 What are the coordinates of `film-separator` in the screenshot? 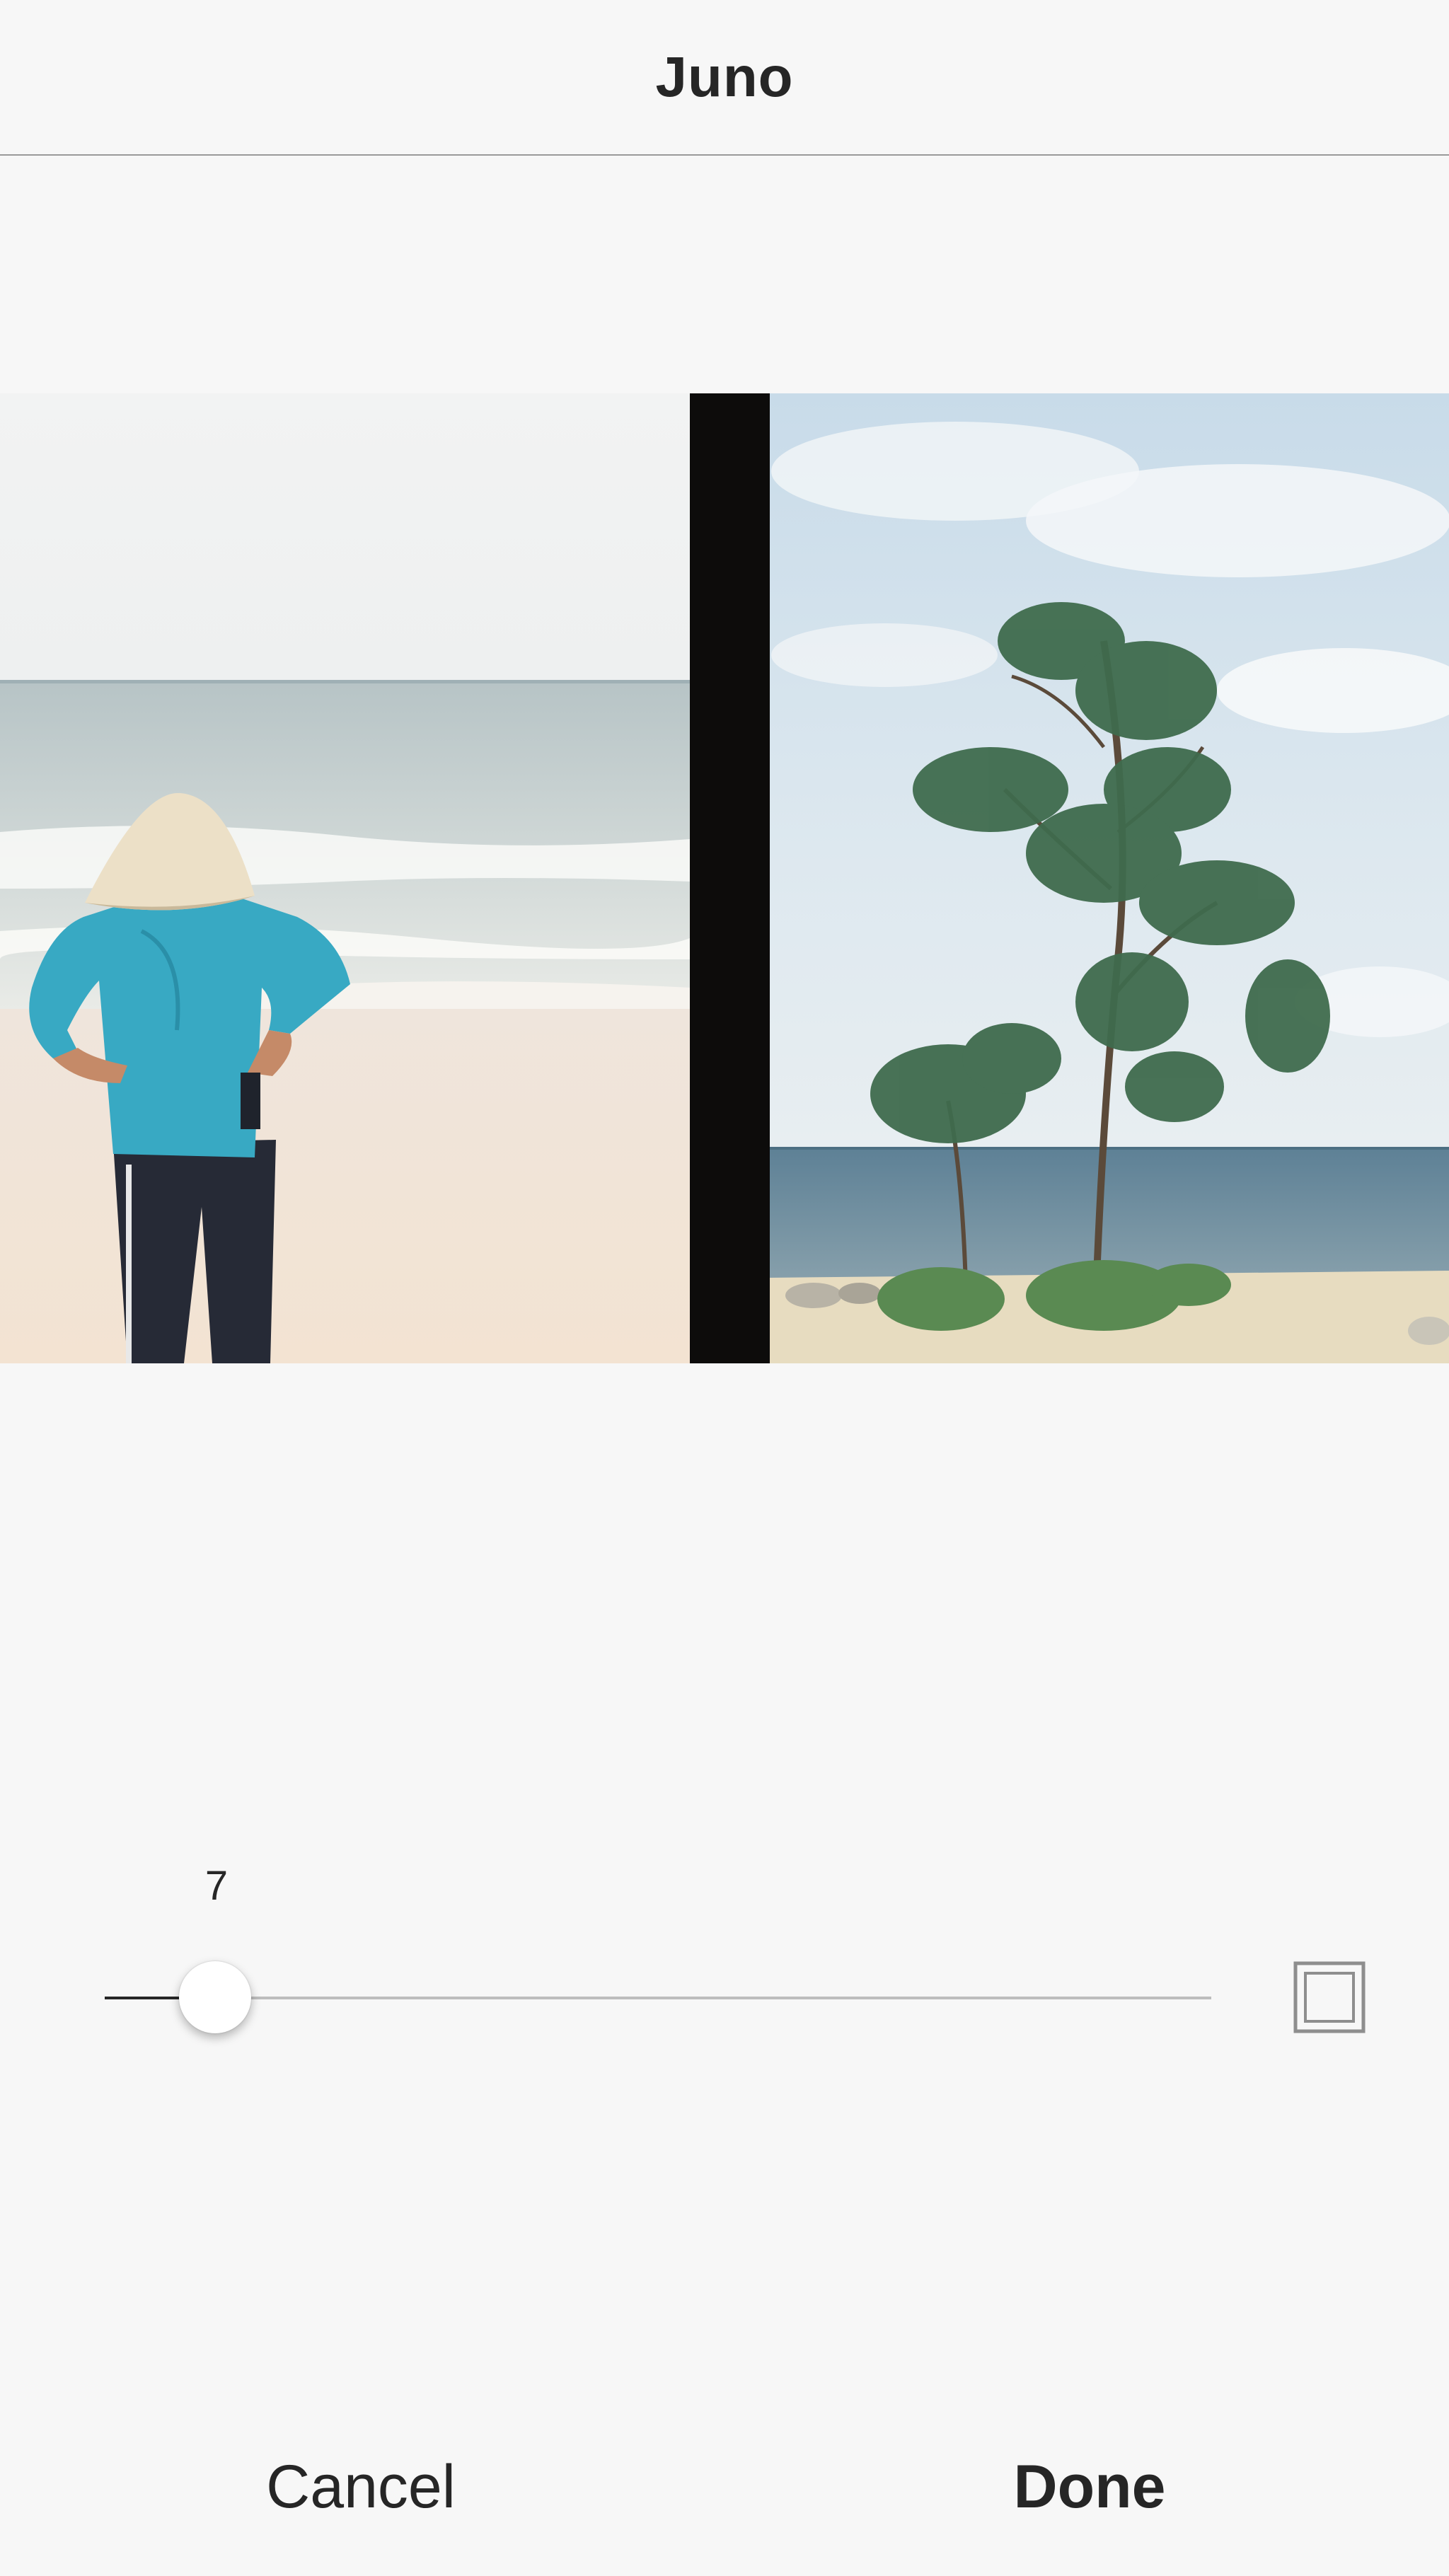 It's located at (730, 878).